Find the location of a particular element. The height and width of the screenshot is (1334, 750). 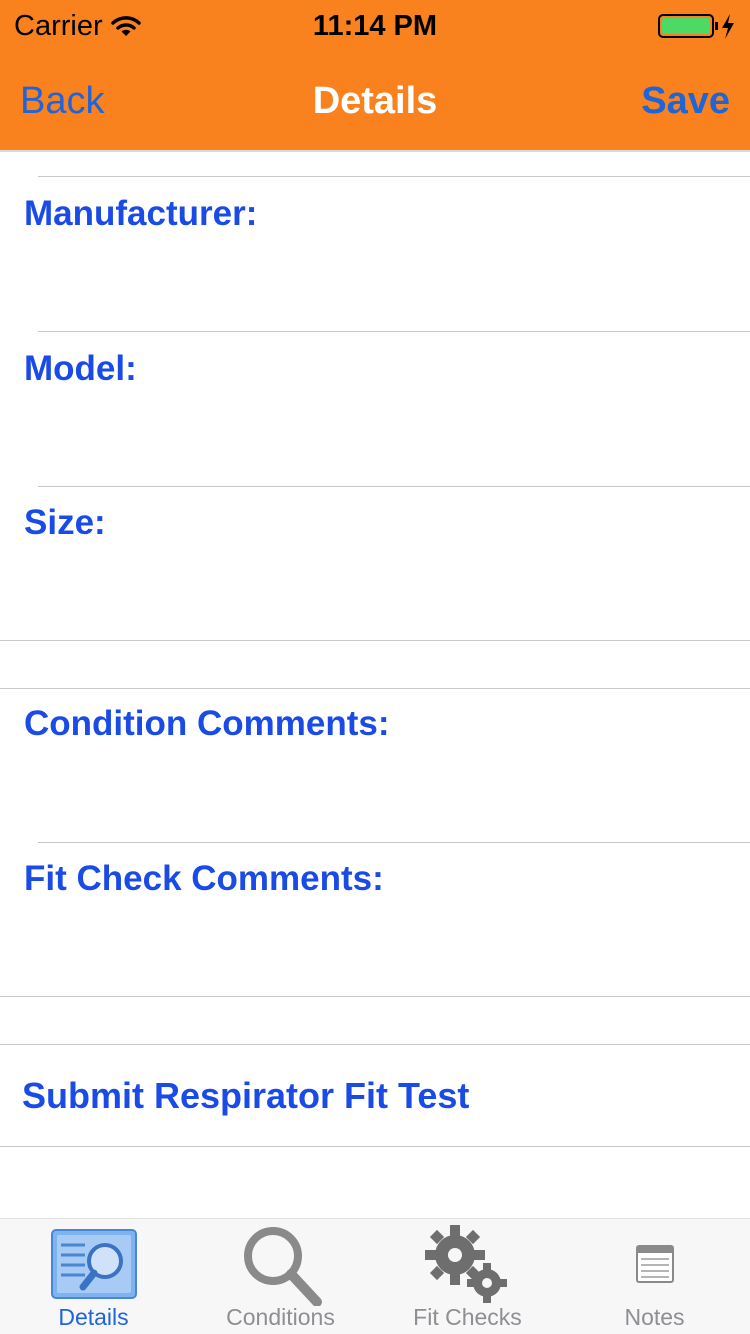

status-time: 11:14 PM is located at coordinates (375, 26).